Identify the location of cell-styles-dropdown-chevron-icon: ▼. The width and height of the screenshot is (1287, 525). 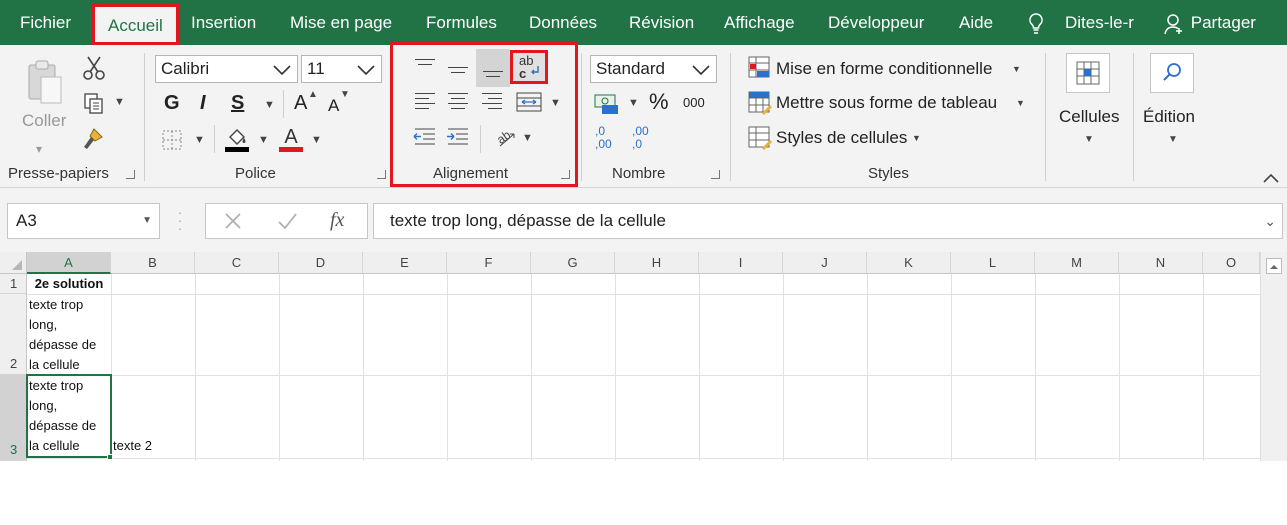
(916, 138).